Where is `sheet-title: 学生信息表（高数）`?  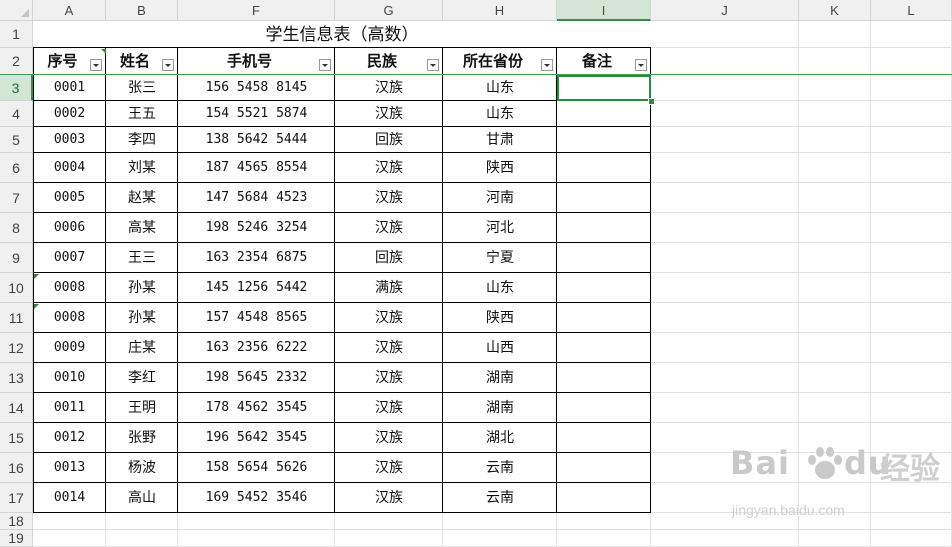 sheet-title: 学生信息表（高数） is located at coordinates (342, 35).